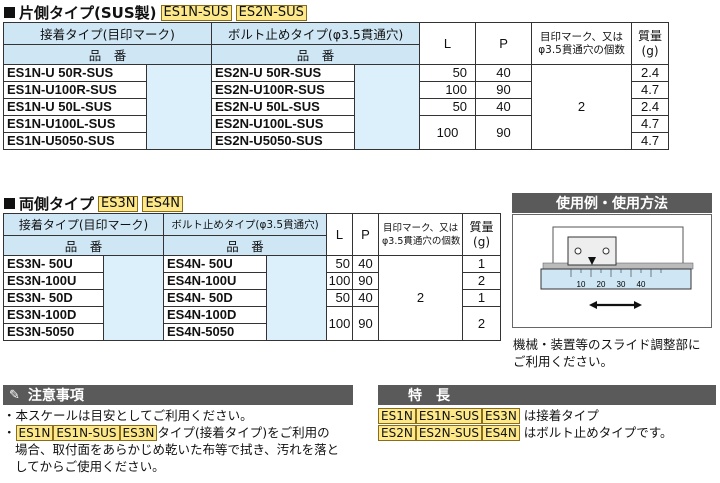 This screenshot has height=483, width=720. I want to click on features-row2: ES2N ES2N-SUS ES4N はボルト止めタイプです。, so click(548, 432).